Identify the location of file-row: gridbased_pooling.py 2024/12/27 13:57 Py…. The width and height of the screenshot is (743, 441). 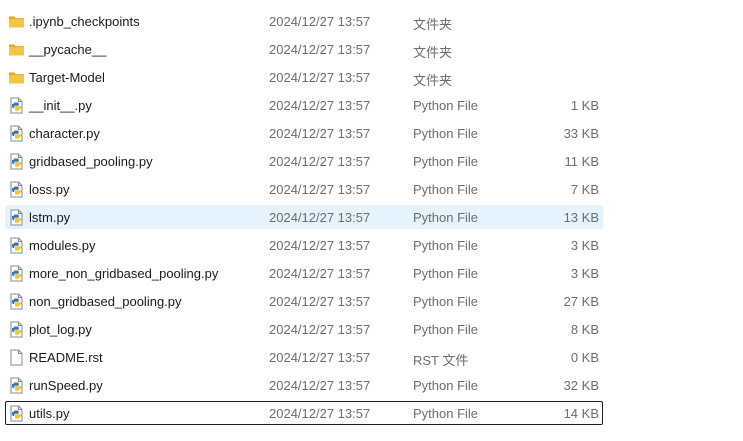
(371, 162).